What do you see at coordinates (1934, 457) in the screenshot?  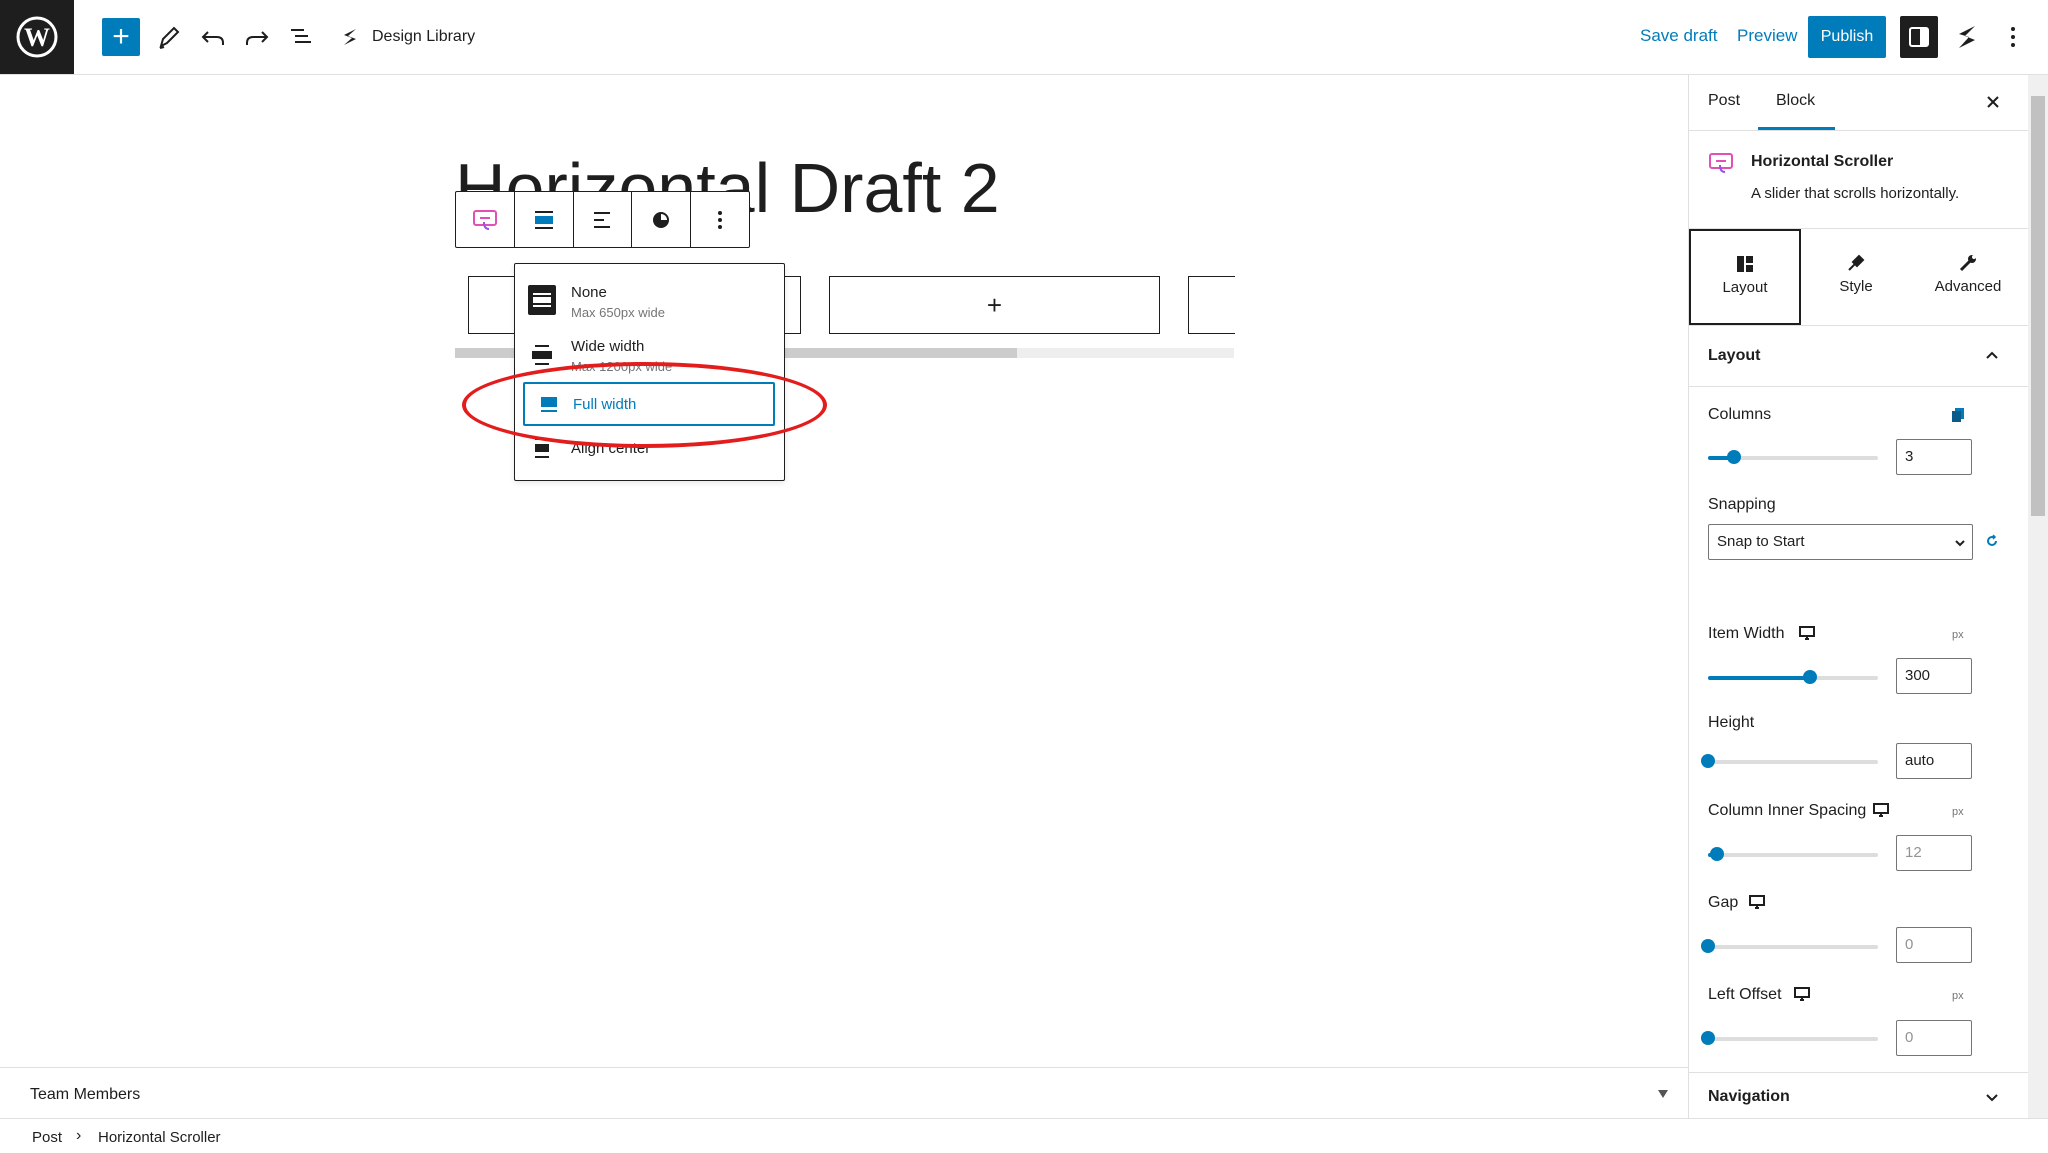 I see `columns-input: 3` at bounding box center [1934, 457].